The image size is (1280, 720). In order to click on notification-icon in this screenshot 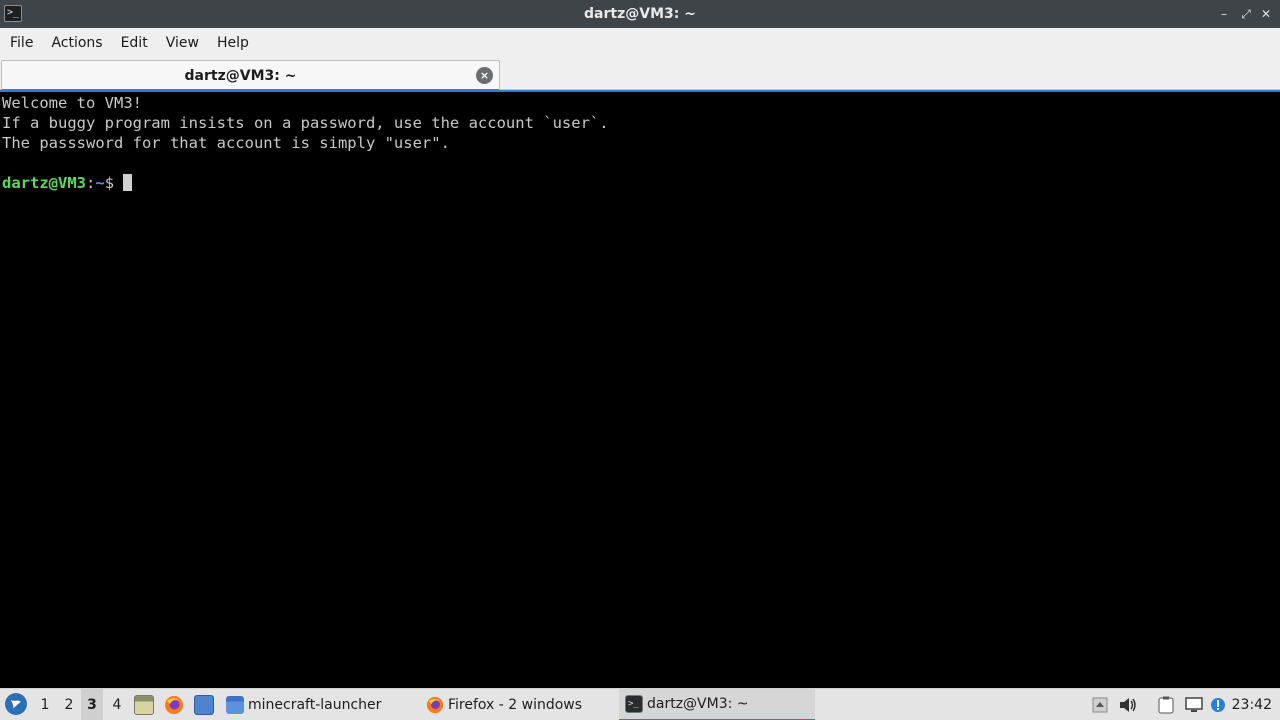, I will do `click(1218, 705)`.